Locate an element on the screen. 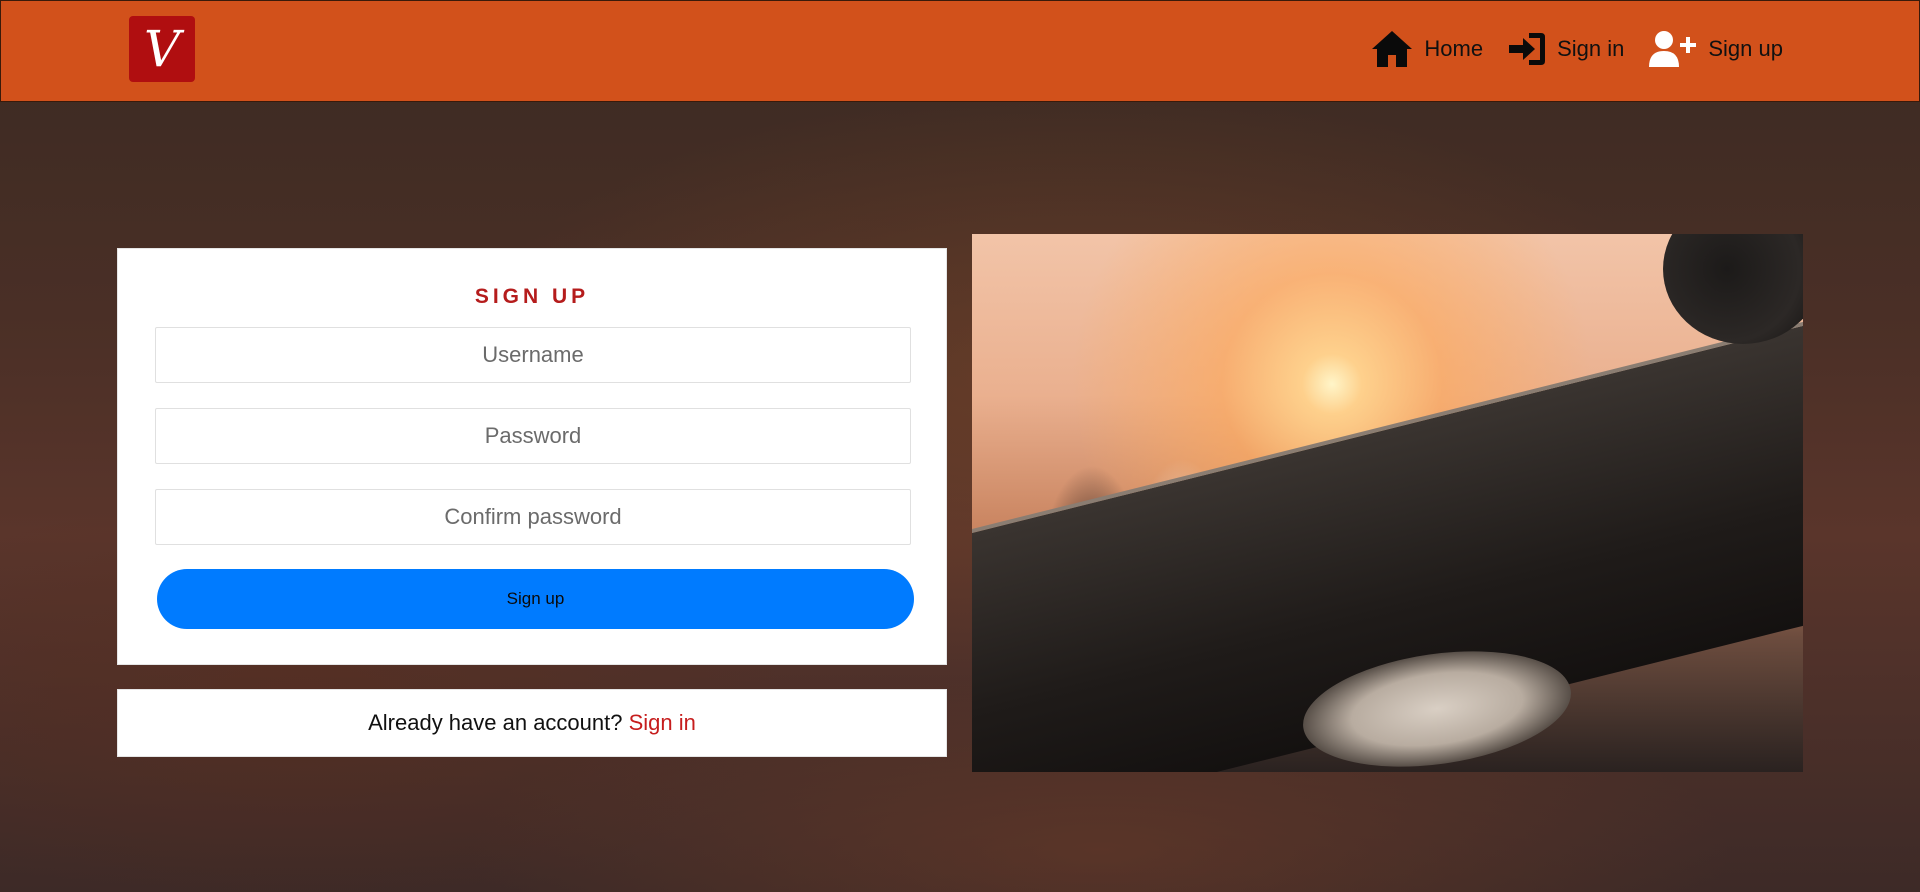 This screenshot has height=892, width=1920. signin-link: Sign in is located at coordinates (662, 722).